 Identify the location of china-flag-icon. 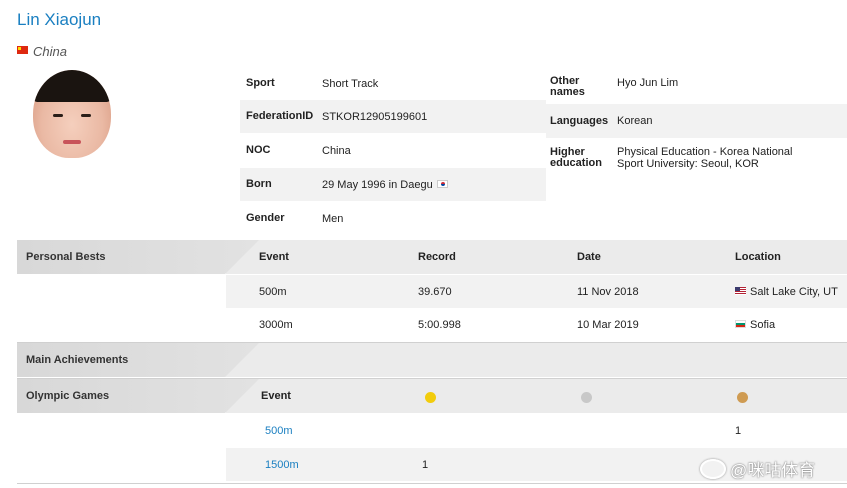
(22, 49).